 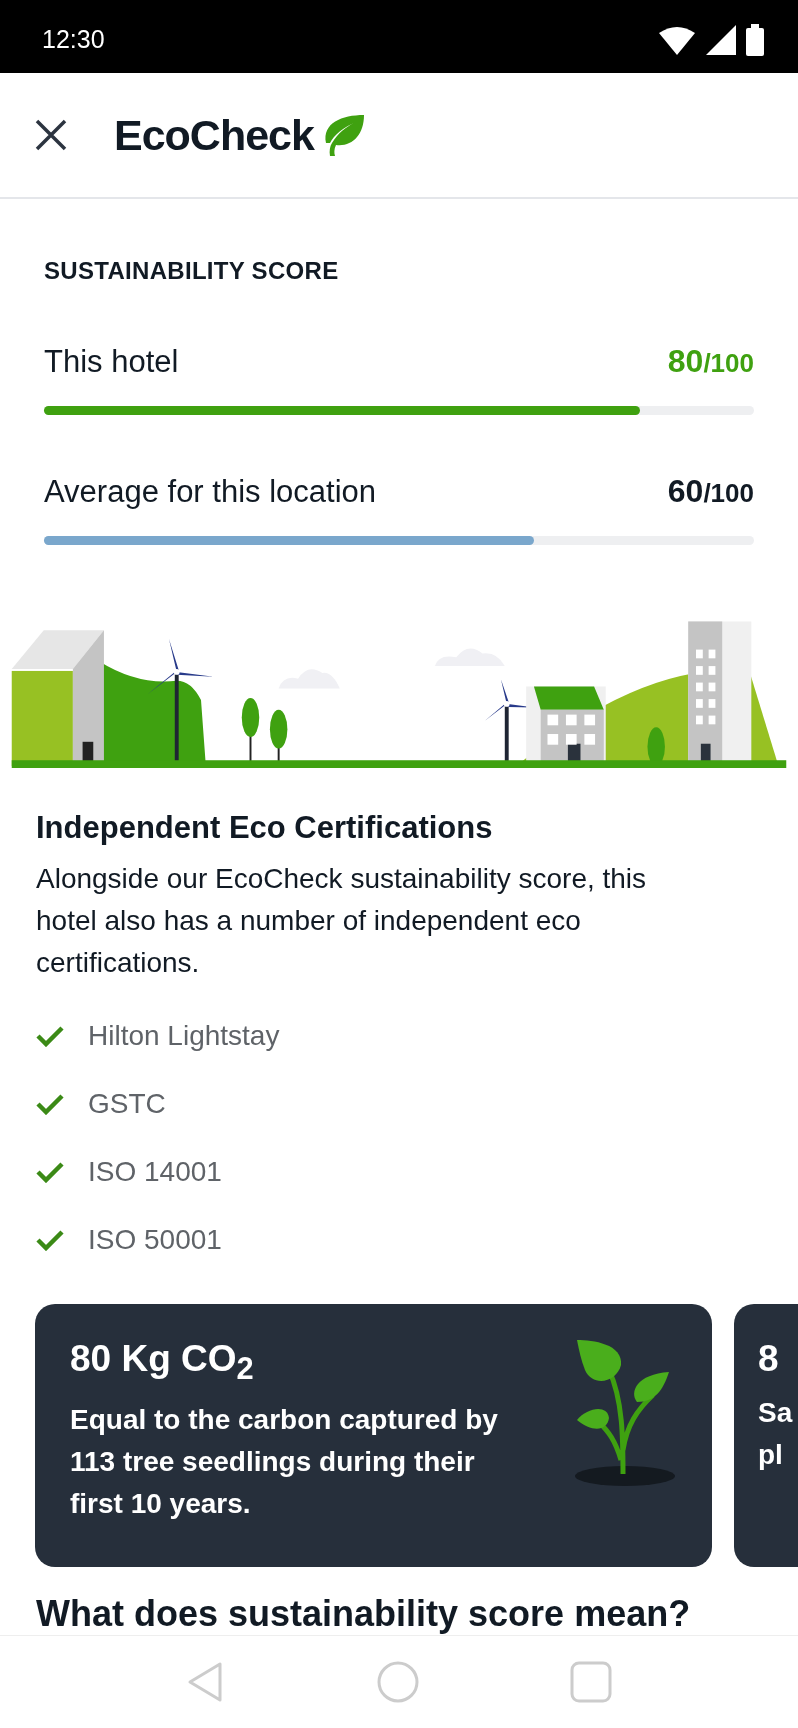 I want to click on signal-icon, so click(x=721, y=39).